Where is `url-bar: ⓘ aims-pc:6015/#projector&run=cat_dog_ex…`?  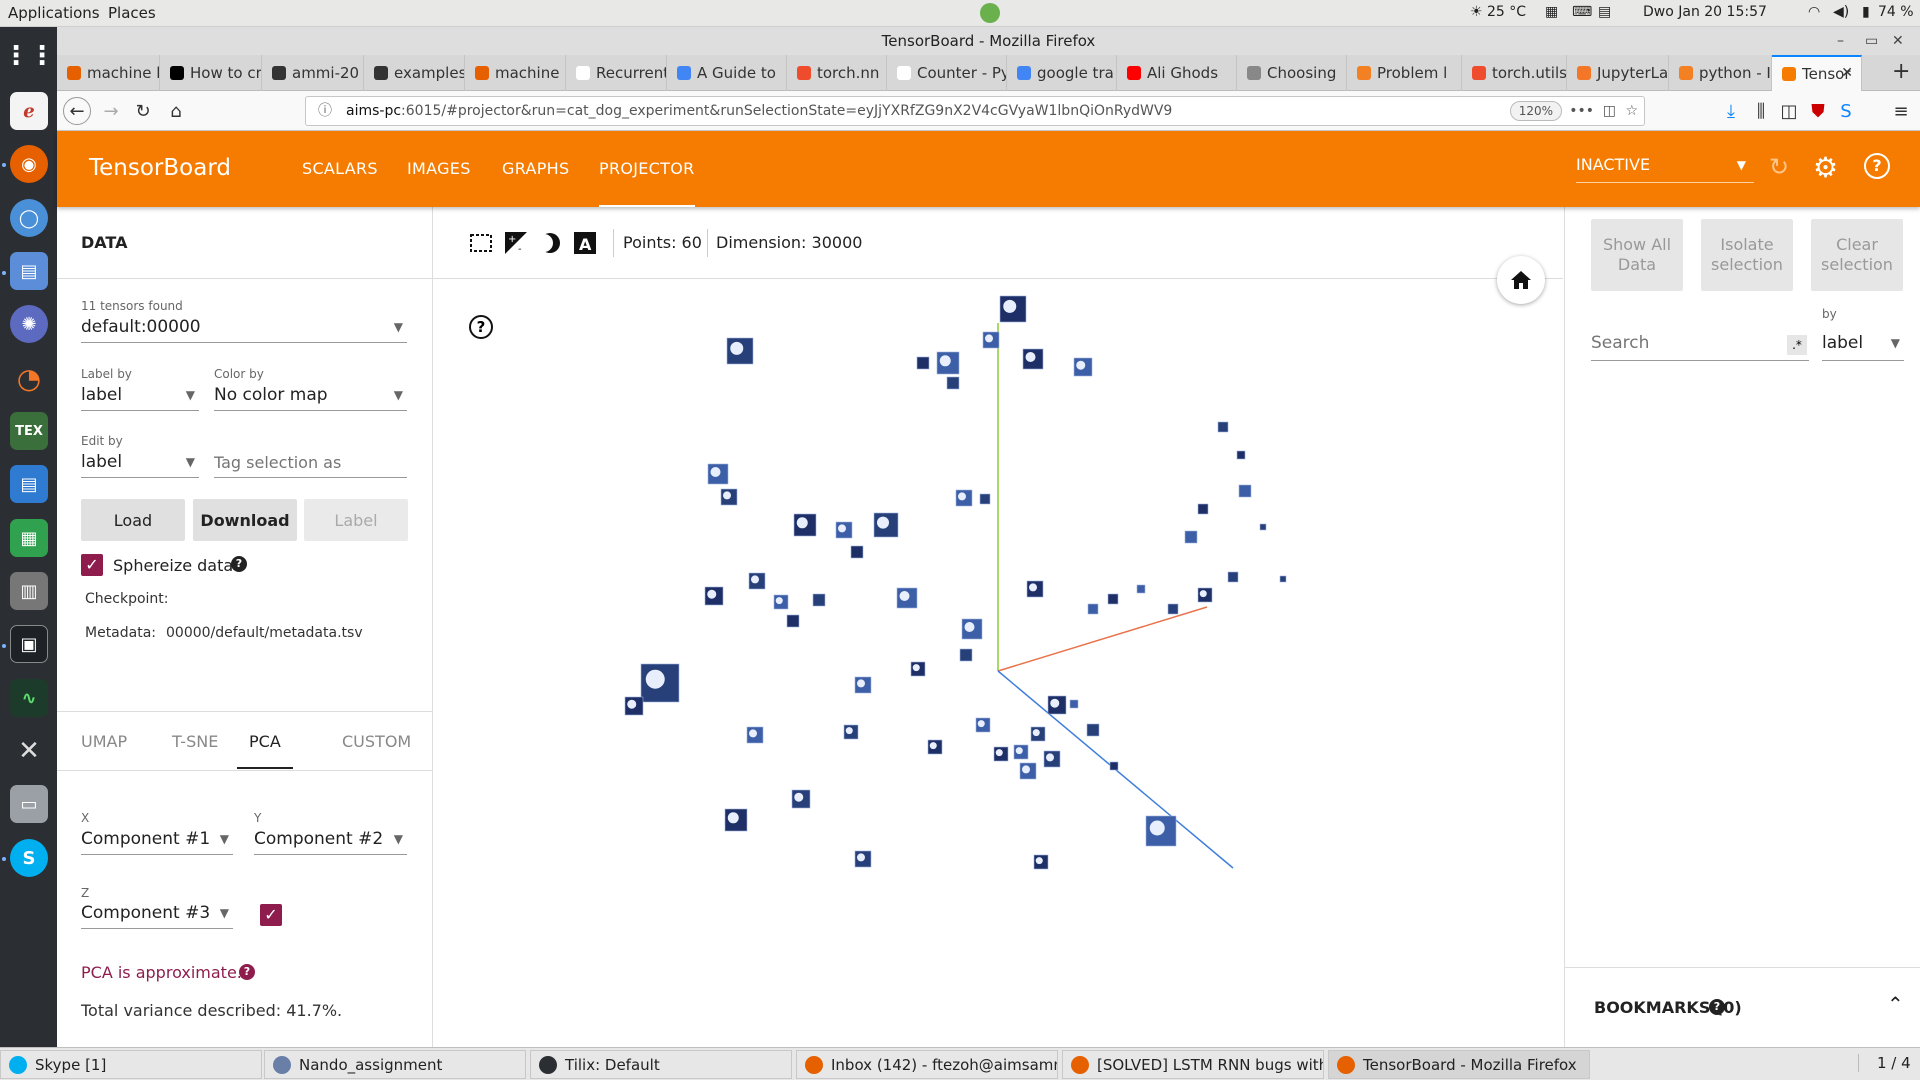
url-bar: ⓘ aims-pc:6015/#projector&run=cat_dog_ex… is located at coordinates (975, 111).